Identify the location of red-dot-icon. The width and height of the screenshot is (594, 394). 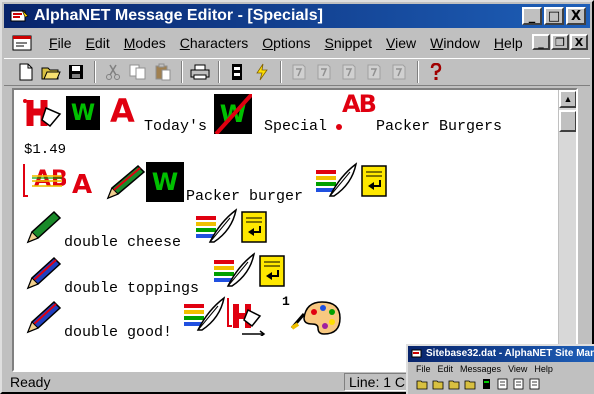
(339, 127).